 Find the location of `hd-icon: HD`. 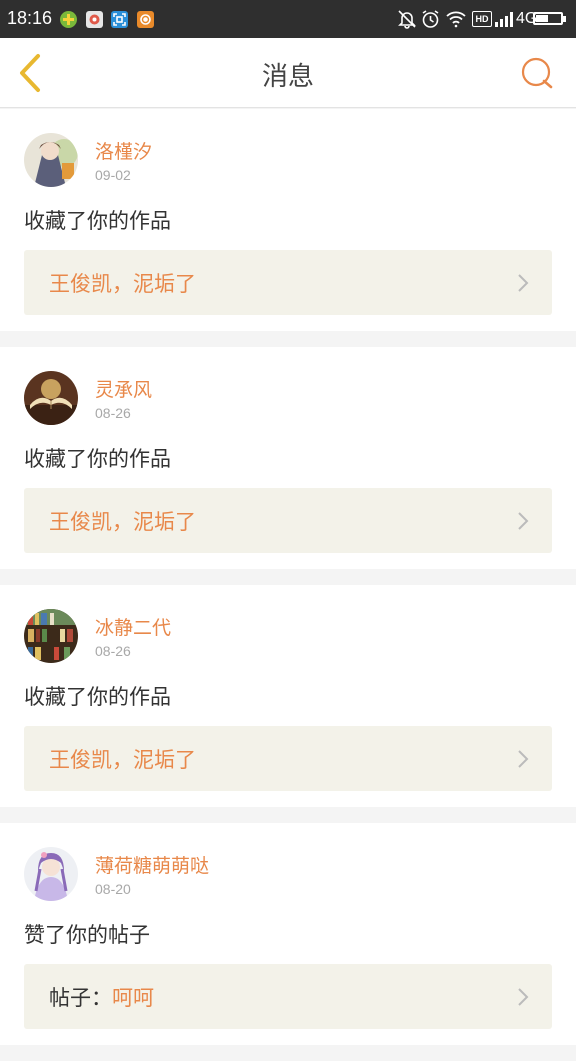

hd-icon: HD is located at coordinates (482, 19).